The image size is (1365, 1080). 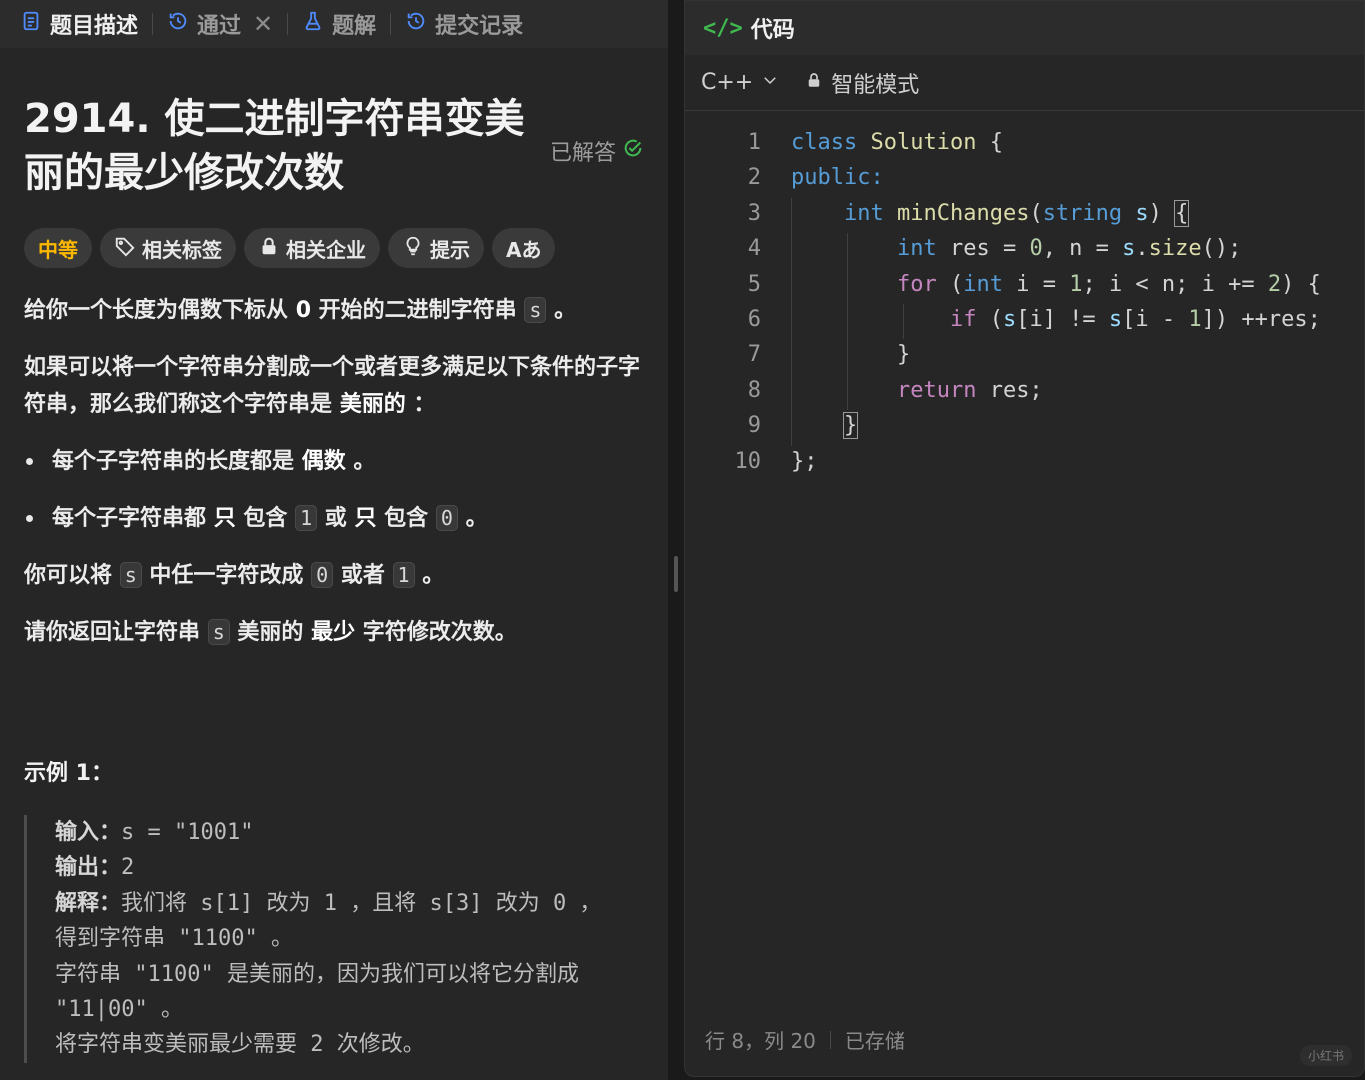 What do you see at coordinates (68, 773) in the screenshot?
I see `example-title: 示例 1：` at bounding box center [68, 773].